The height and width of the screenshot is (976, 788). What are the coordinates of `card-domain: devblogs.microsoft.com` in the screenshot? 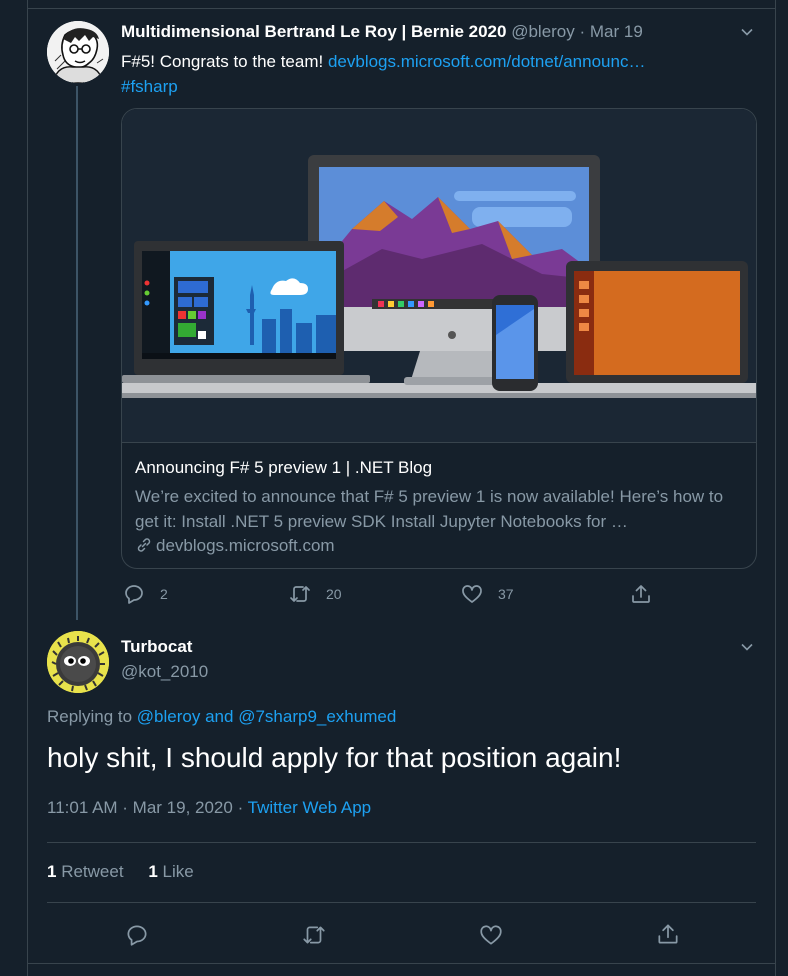 It's located at (245, 545).